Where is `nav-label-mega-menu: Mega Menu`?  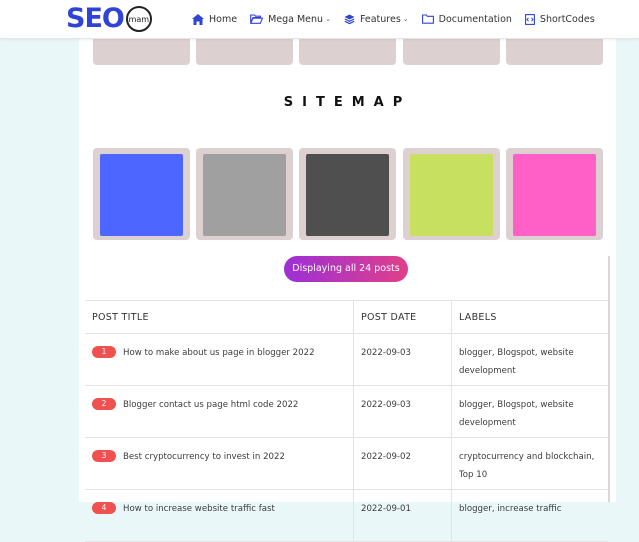 nav-label-mega-menu: Mega Menu is located at coordinates (296, 19).